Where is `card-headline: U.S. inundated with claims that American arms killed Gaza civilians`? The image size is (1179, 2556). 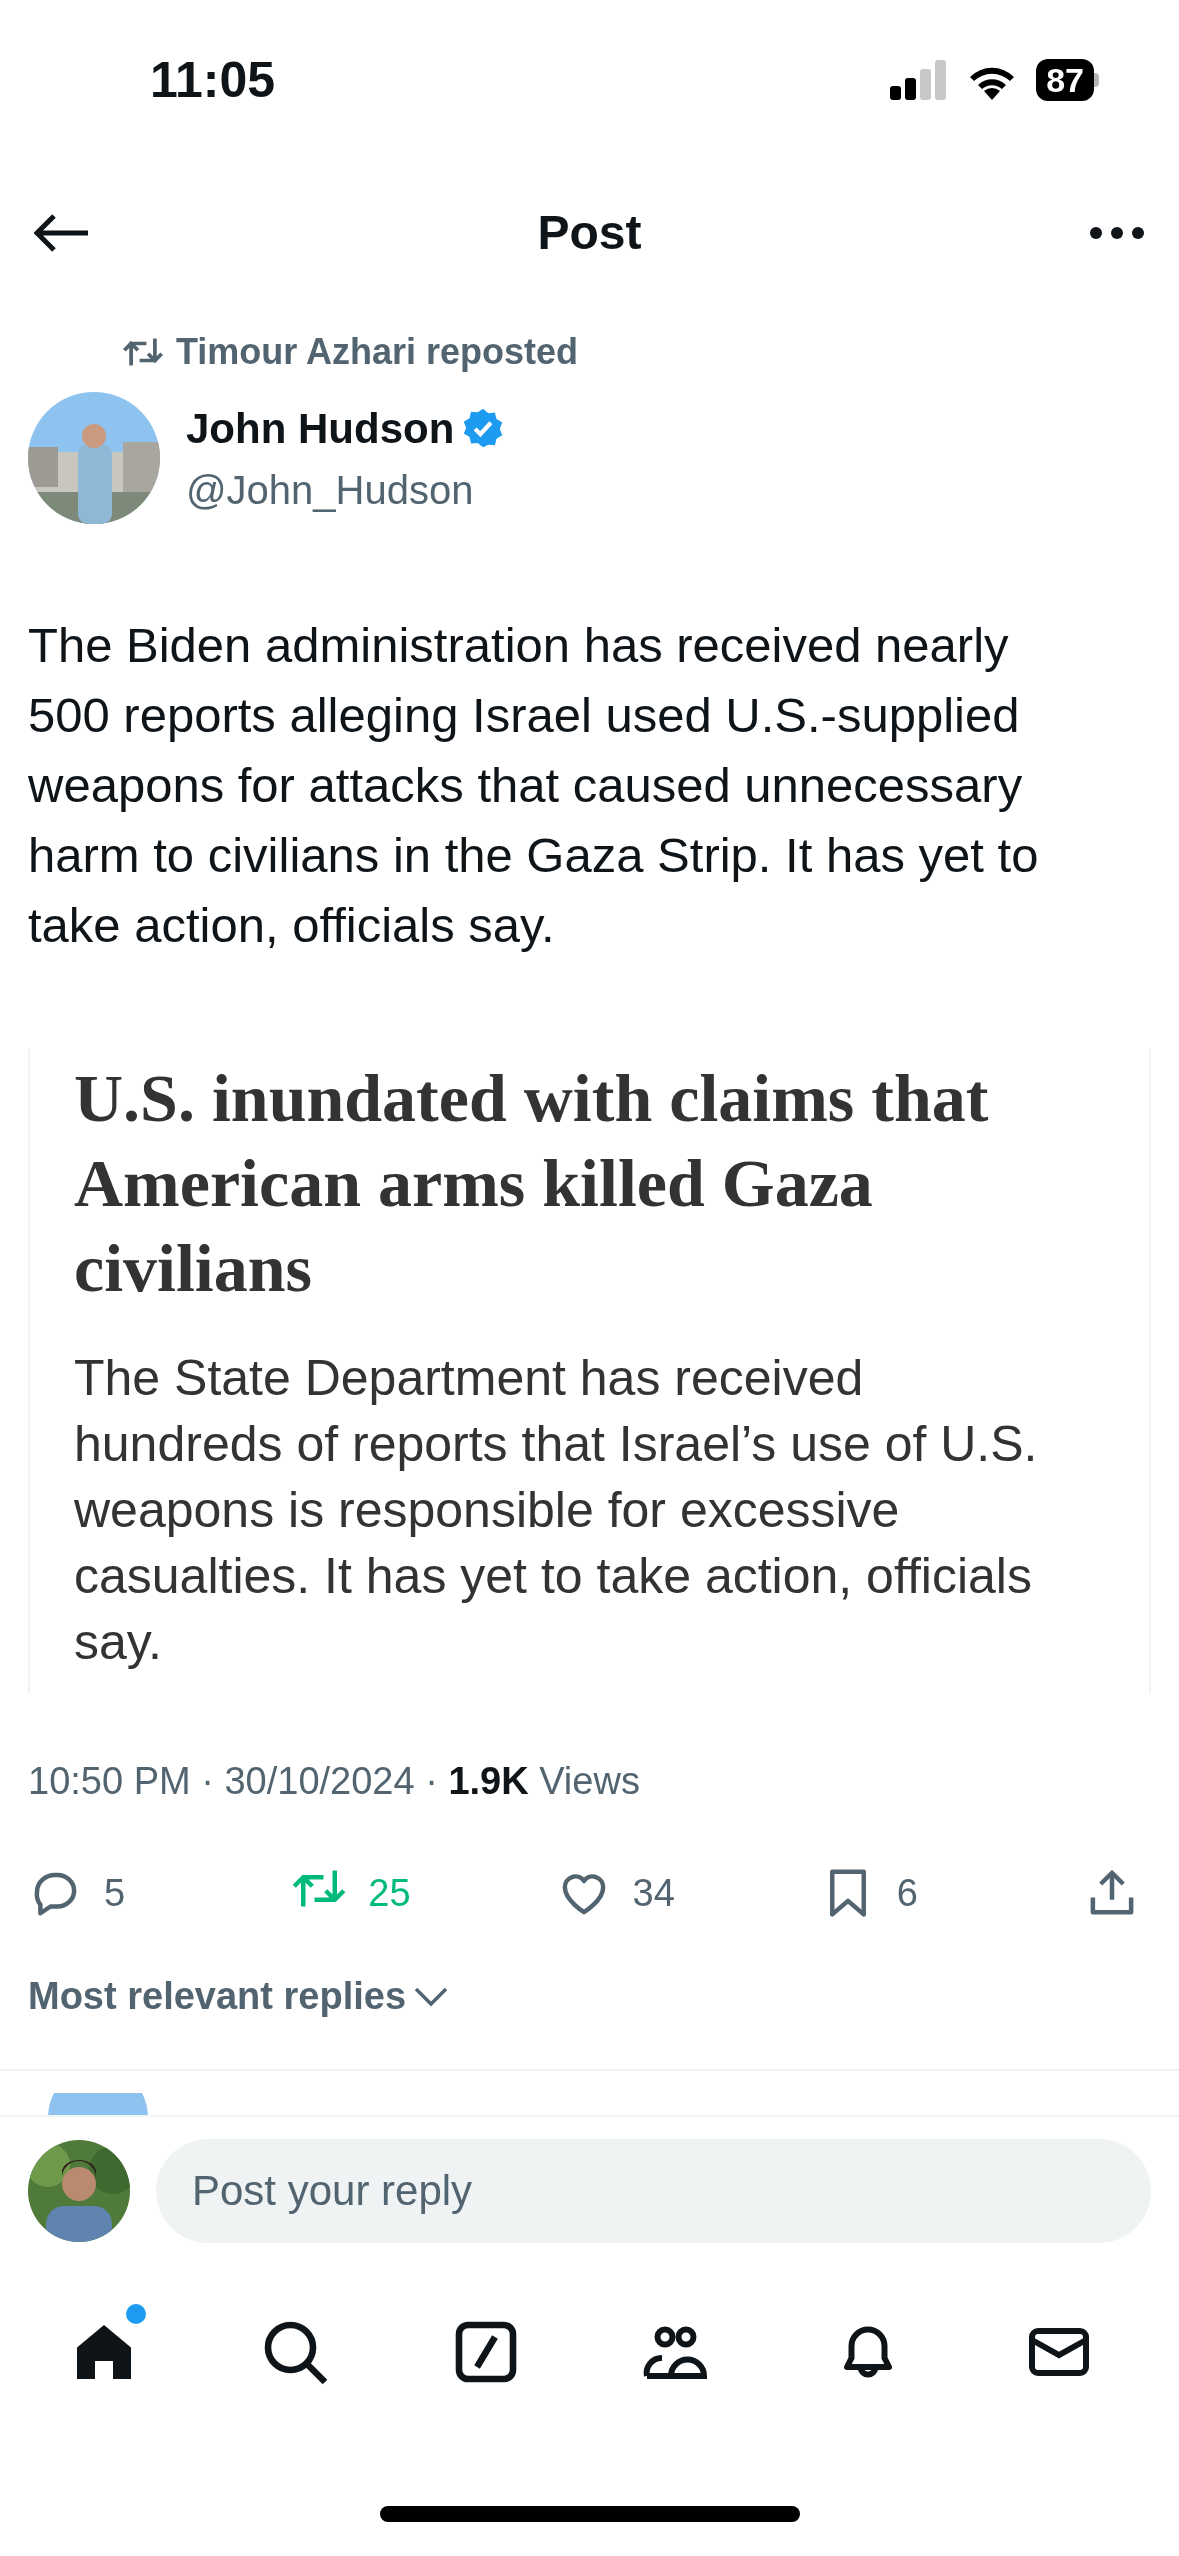
card-headline: U.S. inundated with claims that American arms killed Gaza civilians is located at coordinates (532, 1183).